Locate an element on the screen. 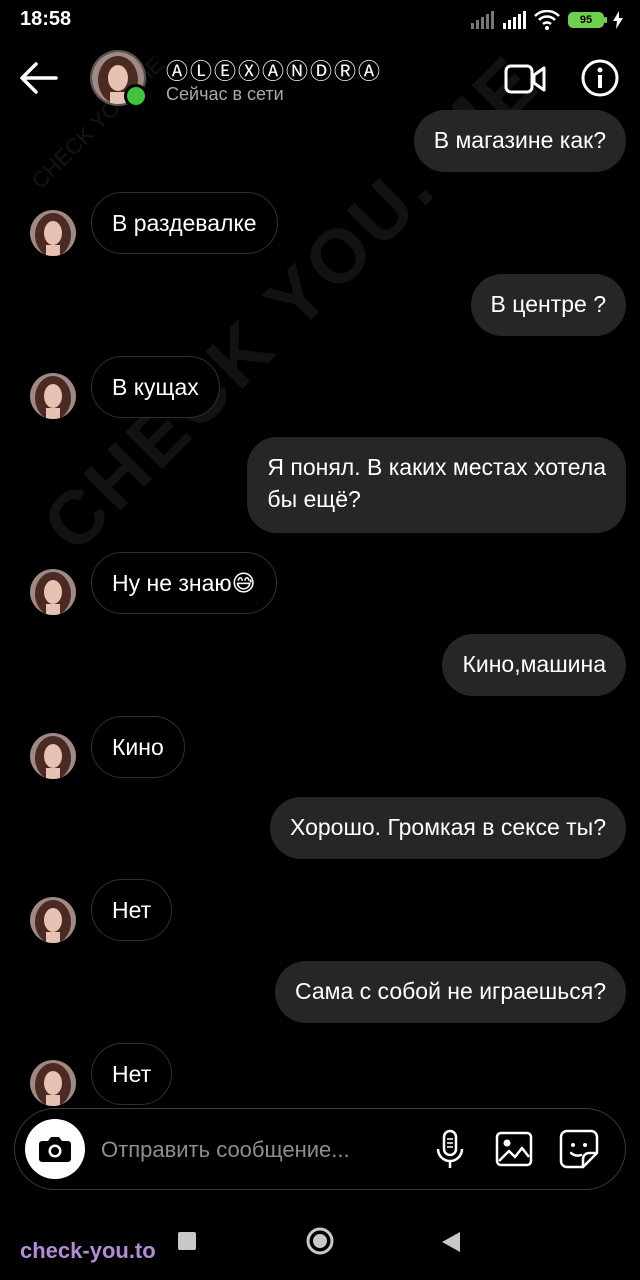 The height and width of the screenshot is (1280, 640). contact-name: ⒶⓁⒺⓍⒶⓃⒹⓇⒶ is located at coordinates (274, 70).